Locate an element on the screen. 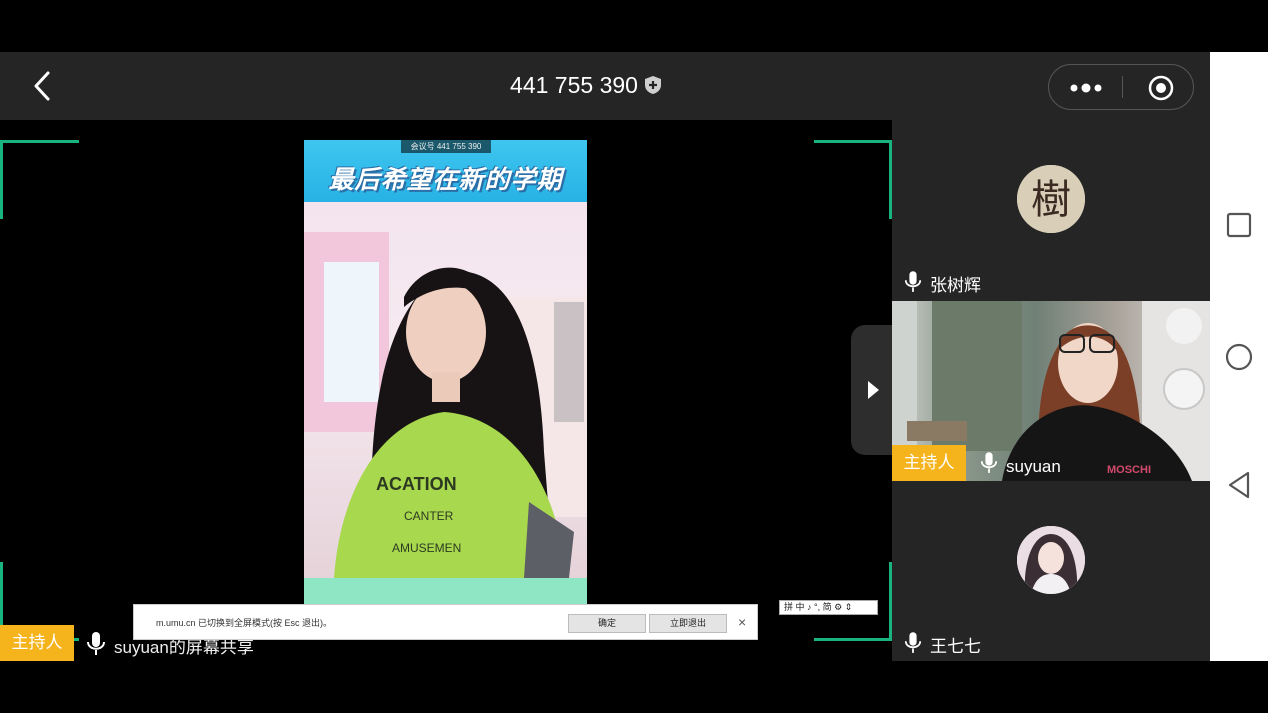  shared-caption: 最后希望在新的学期 is located at coordinates (445, 180).